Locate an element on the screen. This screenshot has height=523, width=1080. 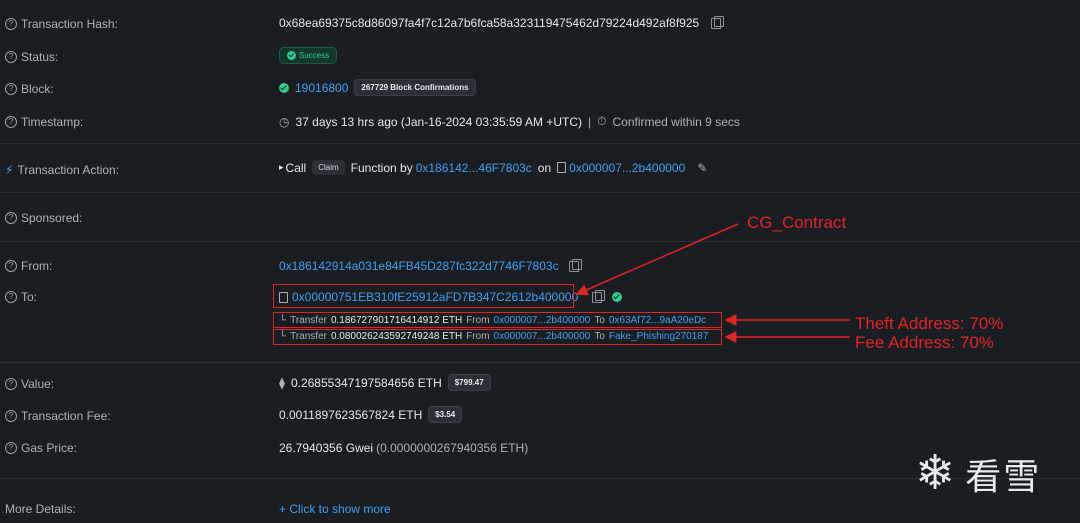
annotation-arrows is located at coordinates (712, 283).